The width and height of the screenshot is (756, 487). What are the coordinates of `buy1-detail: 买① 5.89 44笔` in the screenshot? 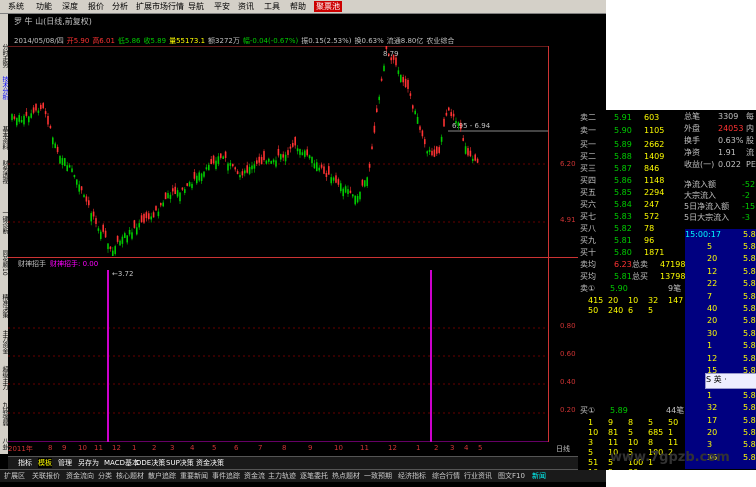 It's located at (632, 411).